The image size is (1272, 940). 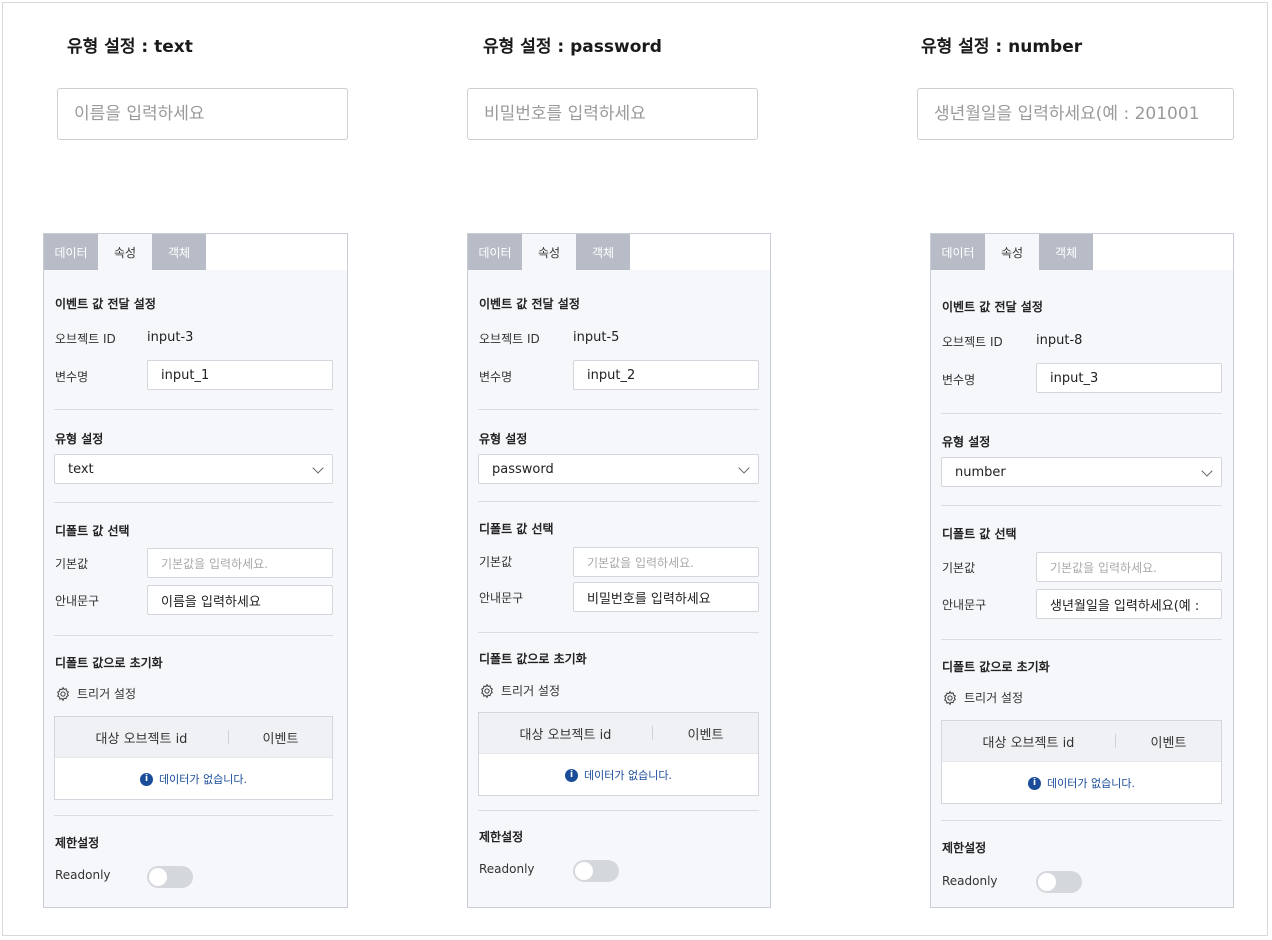 I want to click on var-name-field: input_3, so click(x=1129, y=378).